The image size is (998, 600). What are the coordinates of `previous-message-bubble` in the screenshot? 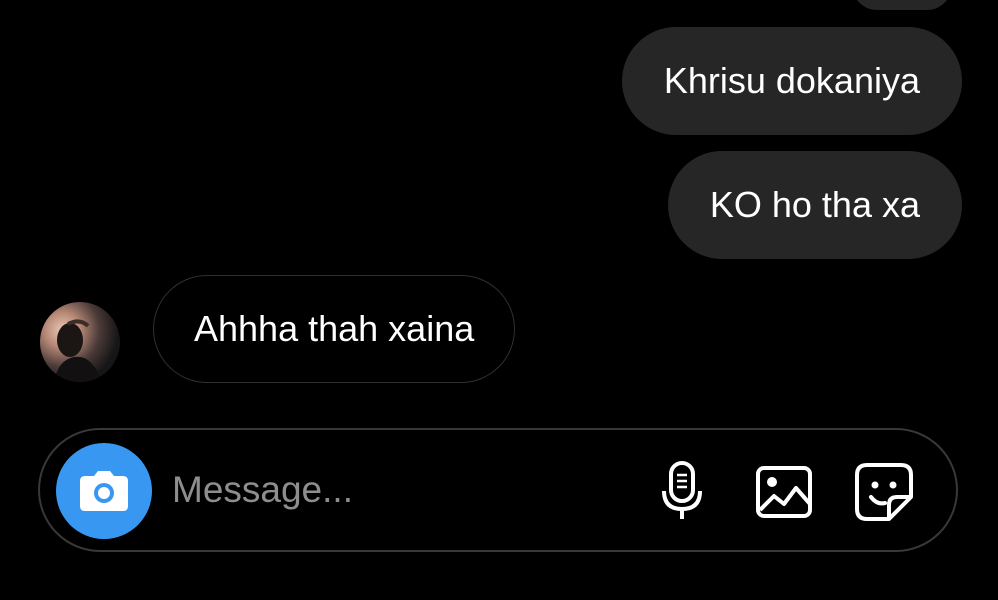 It's located at (902, 5).